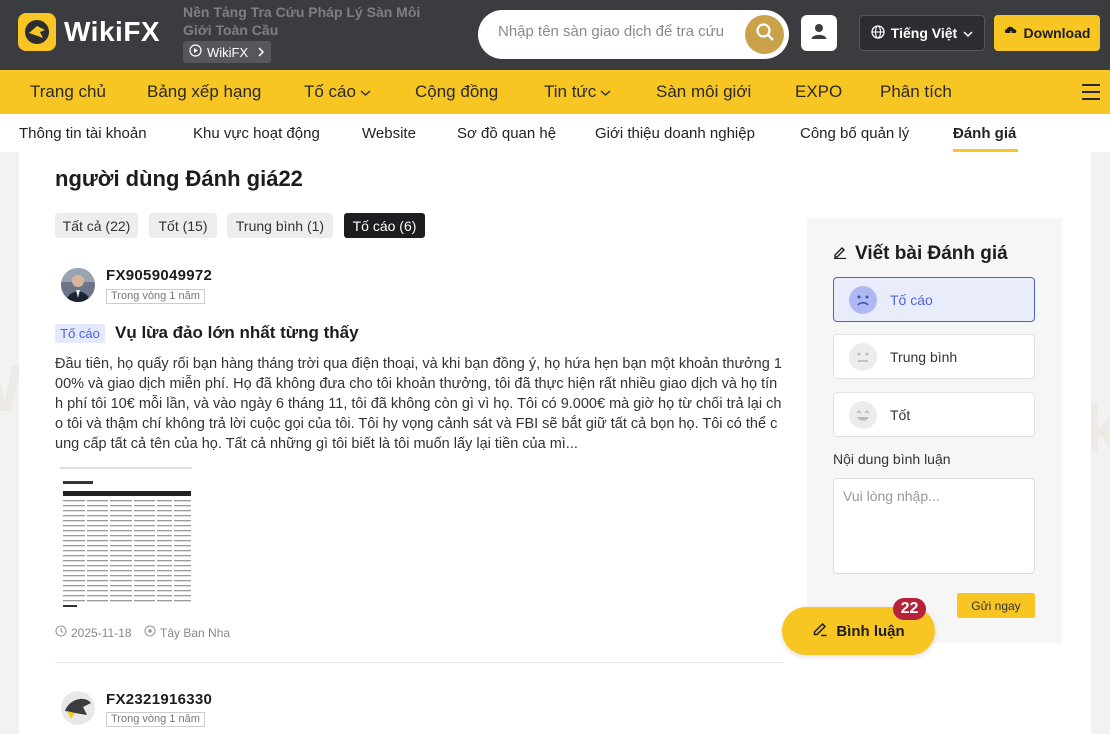 This screenshot has width=1110, height=734. I want to click on neutral-face-icon, so click(863, 356).